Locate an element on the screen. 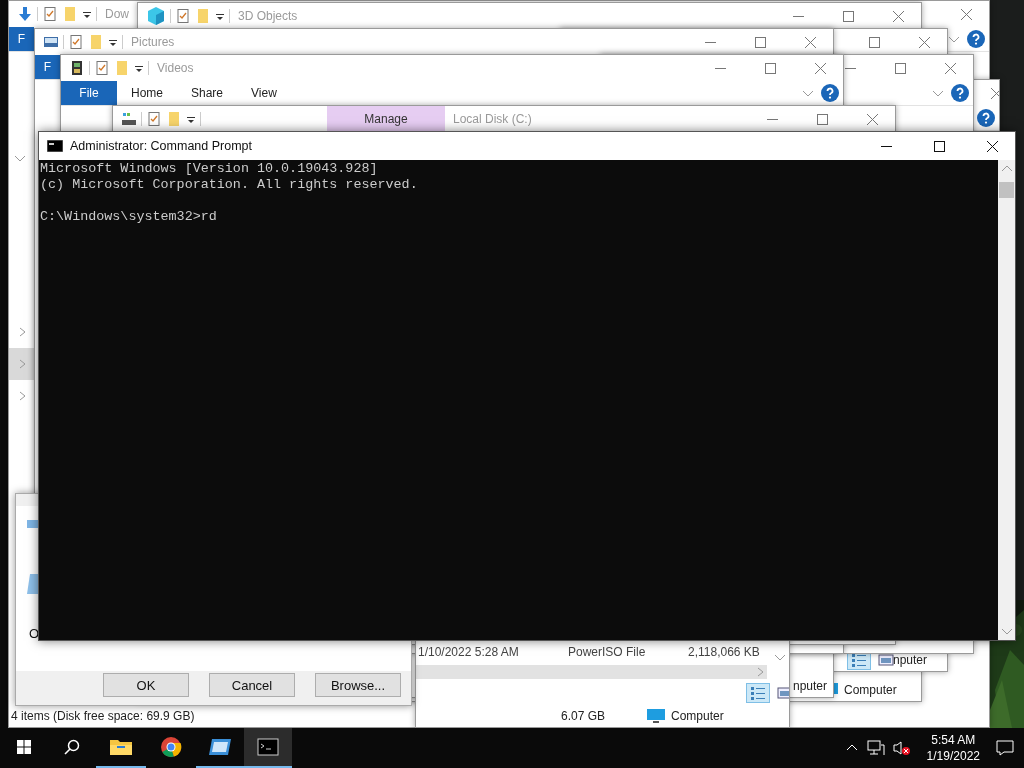 Image resolution: width=1024 pixels, height=768 pixels. window-title: Local Disk (C:) is located at coordinates (492, 119).